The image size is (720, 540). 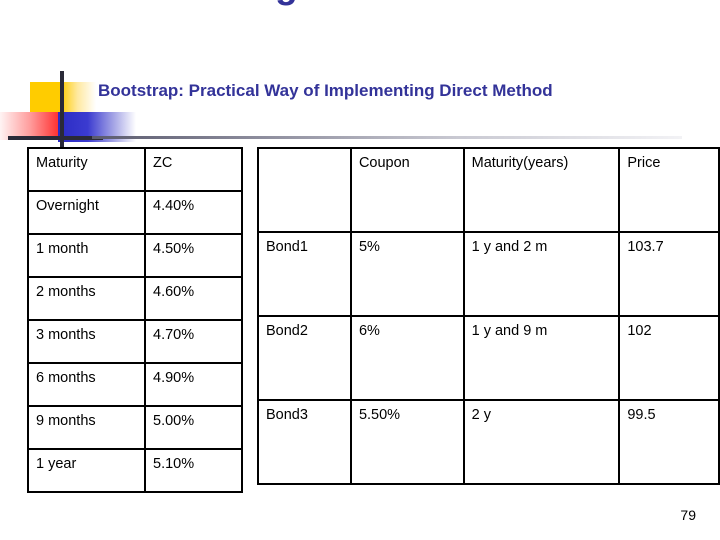 What do you see at coordinates (86, 169) in the screenshot?
I see `column-header-maturity: Maturity` at bounding box center [86, 169].